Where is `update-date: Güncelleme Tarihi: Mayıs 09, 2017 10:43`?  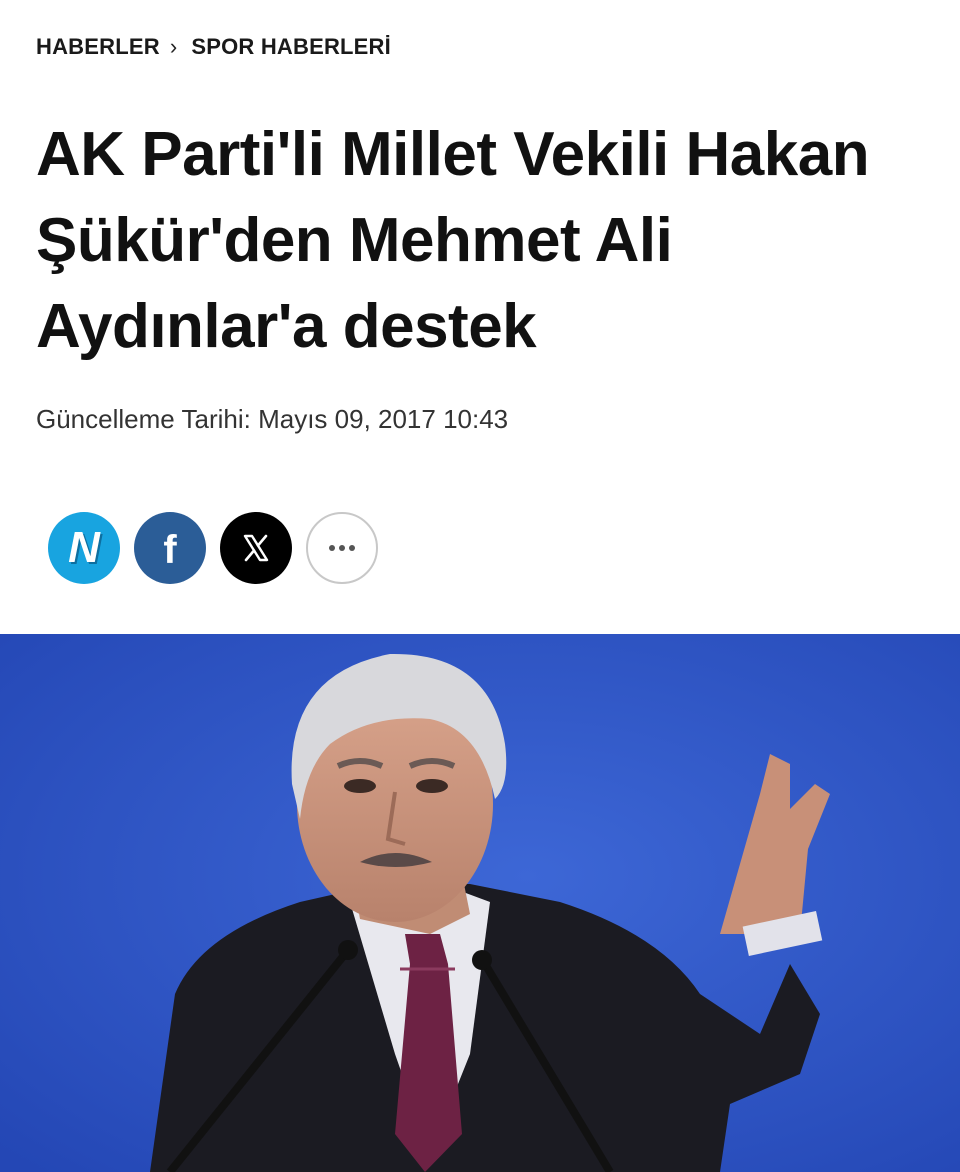 update-date: Güncelleme Tarihi: Mayıs 09, 2017 10:43 is located at coordinates (272, 419).